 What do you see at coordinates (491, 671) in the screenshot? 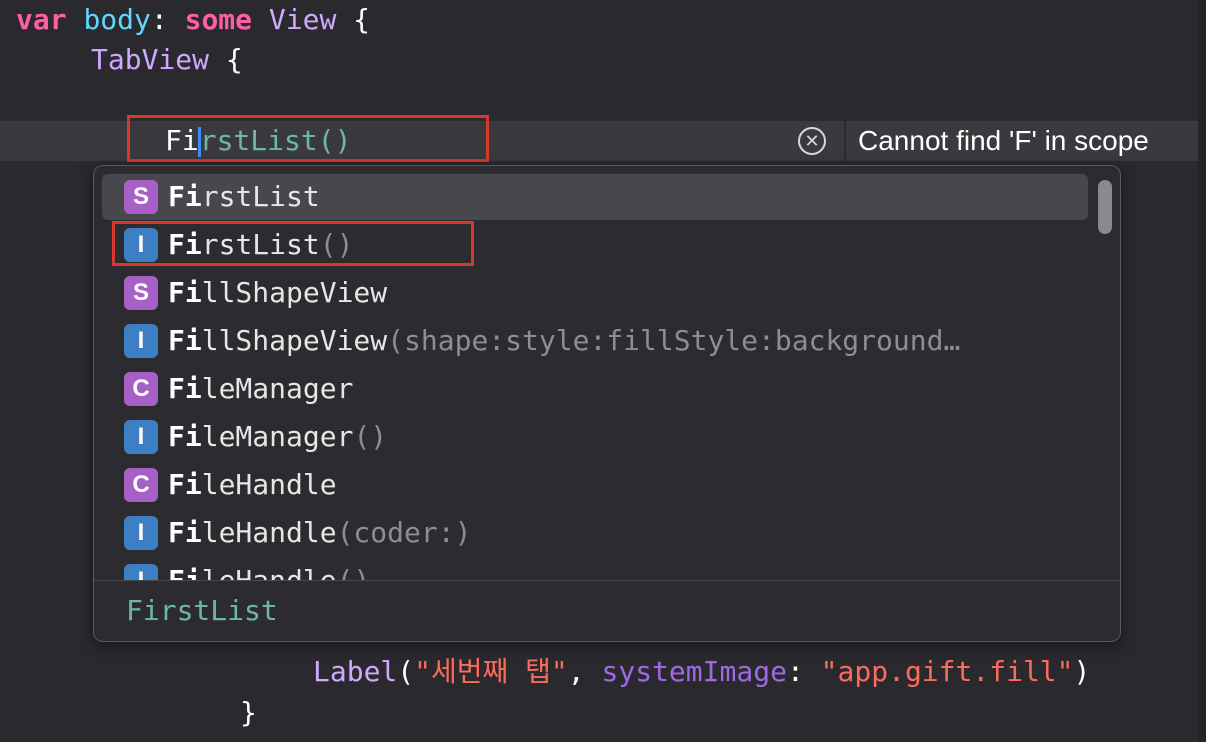
I see `string-title: "세번째 탭"` at bounding box center [491, 671].